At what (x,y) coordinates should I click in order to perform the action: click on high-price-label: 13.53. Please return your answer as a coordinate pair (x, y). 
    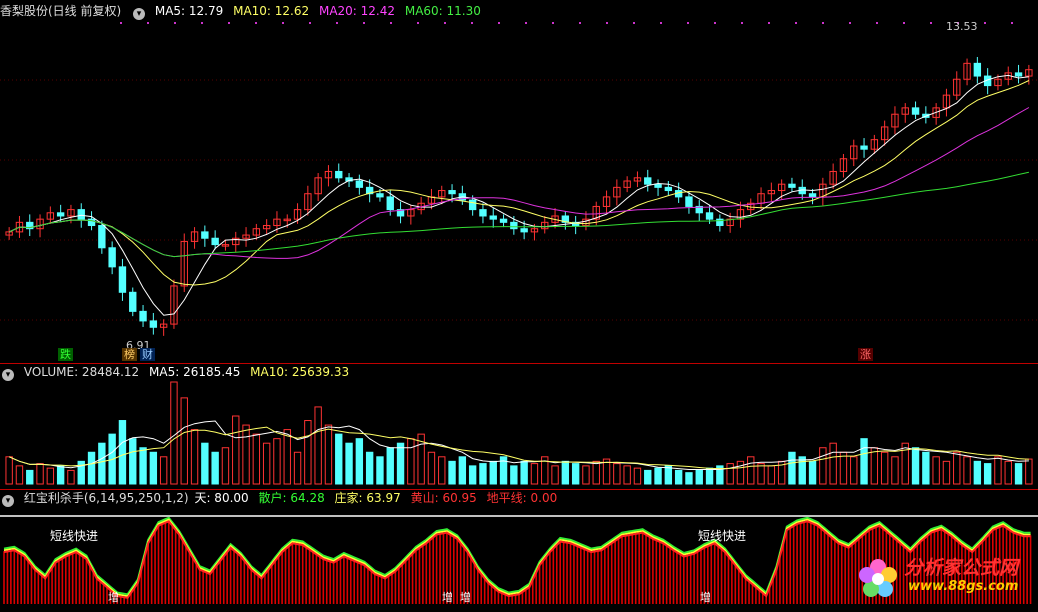
    Looking at the image, I should click on (962, 26).